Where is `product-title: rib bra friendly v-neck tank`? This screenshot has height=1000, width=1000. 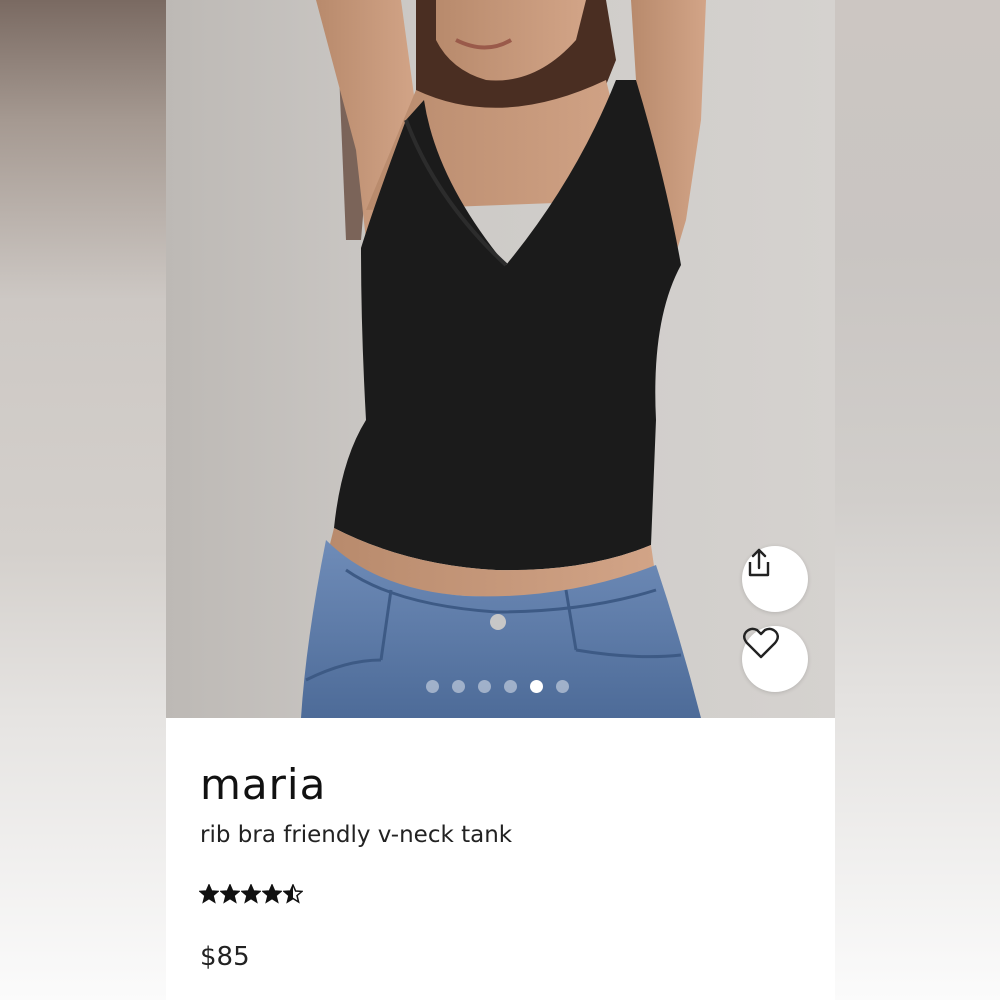
product-title: rib bra friendly v-neck tank is located at coordinates (356, 835).